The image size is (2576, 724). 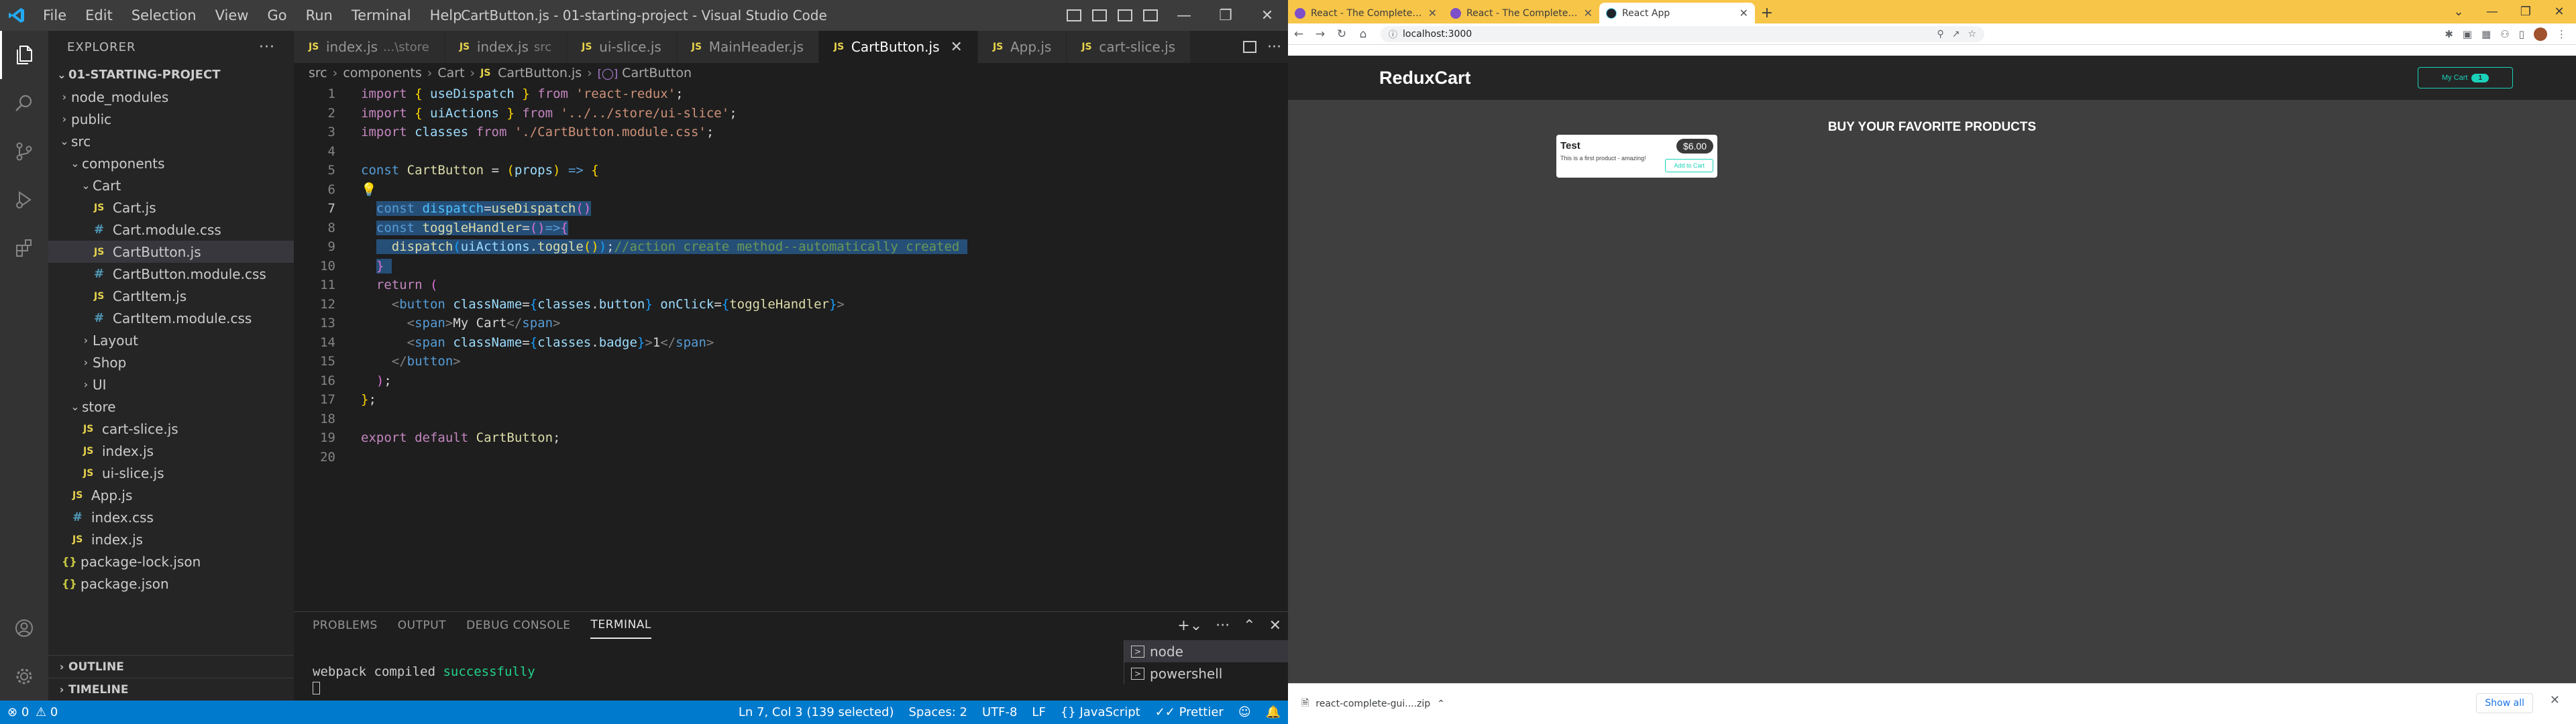 I want to click on timeline-section: › TIMELINE, so click(x=171, y=689).